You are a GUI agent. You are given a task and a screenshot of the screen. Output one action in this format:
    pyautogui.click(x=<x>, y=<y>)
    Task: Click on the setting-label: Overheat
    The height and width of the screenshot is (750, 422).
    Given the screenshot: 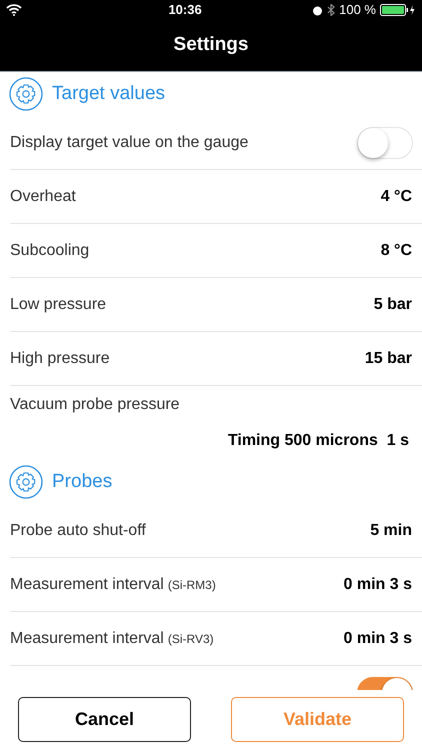 What is the action you would take?
    pyautogui.click(x=43, y=196)
    